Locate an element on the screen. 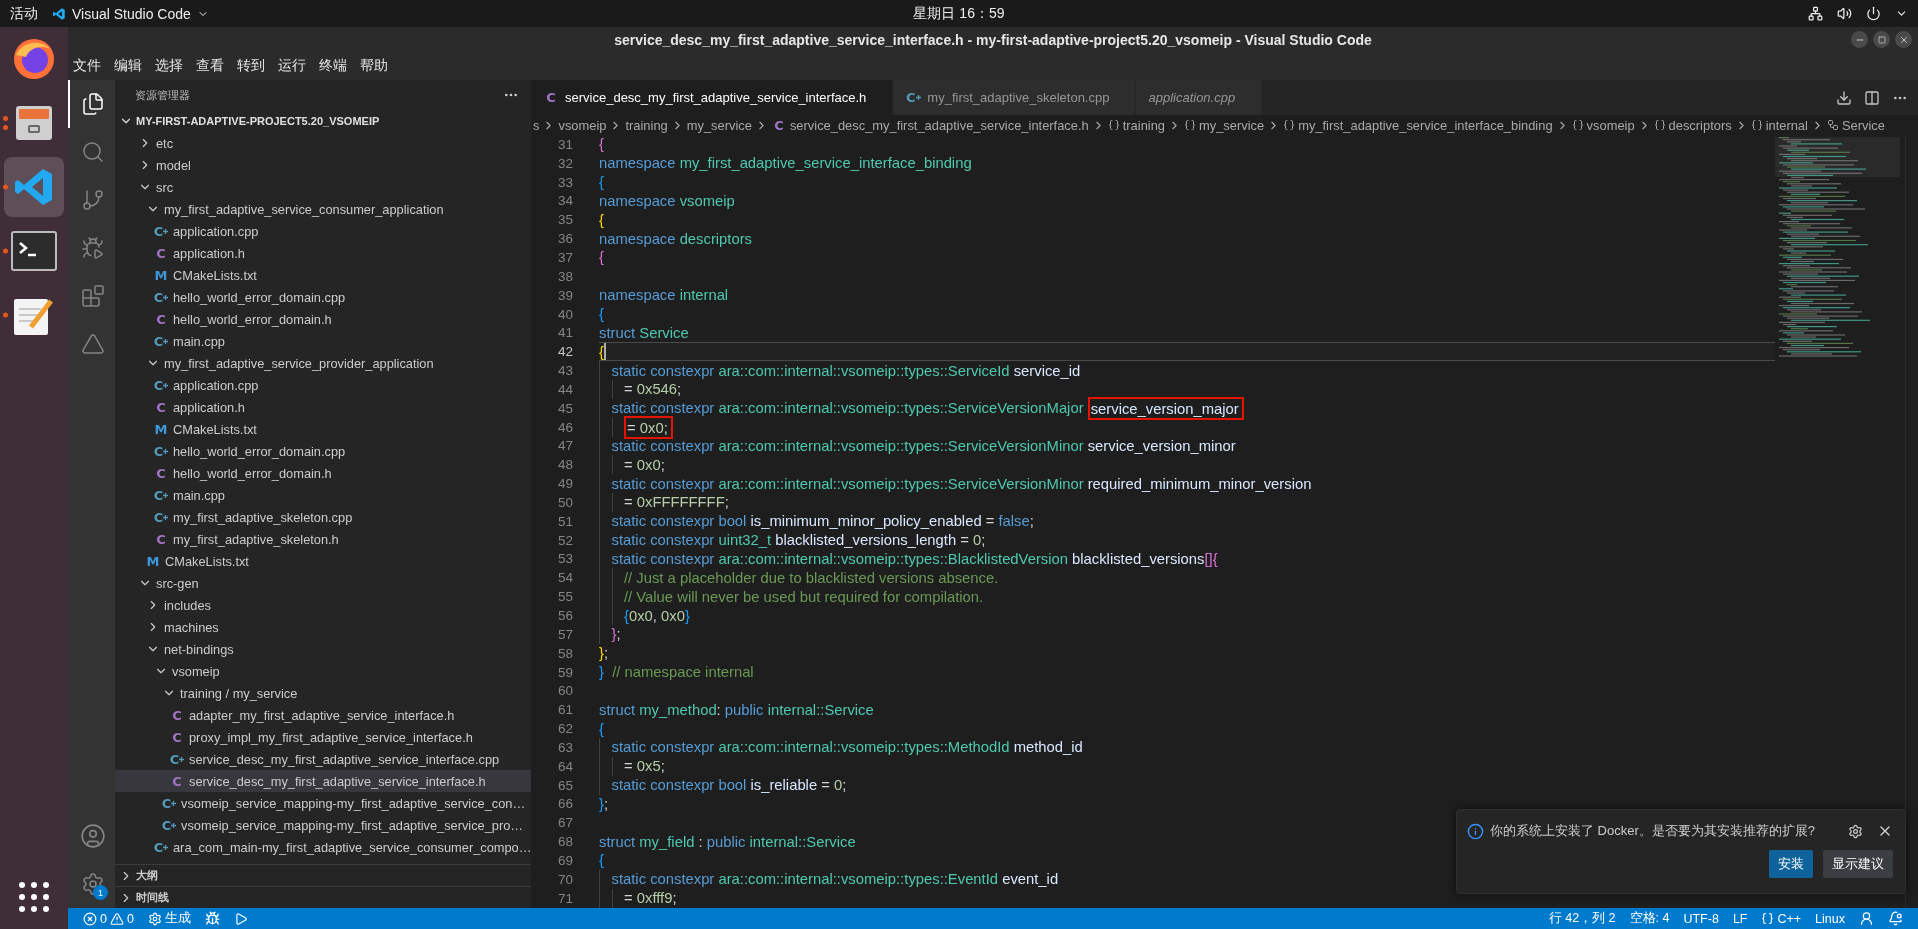 This screenshot has height=929, width=1918. editor-tab: C service_desc_my_first_adaptive_service_interface.h is located at coordinates (712, 97).